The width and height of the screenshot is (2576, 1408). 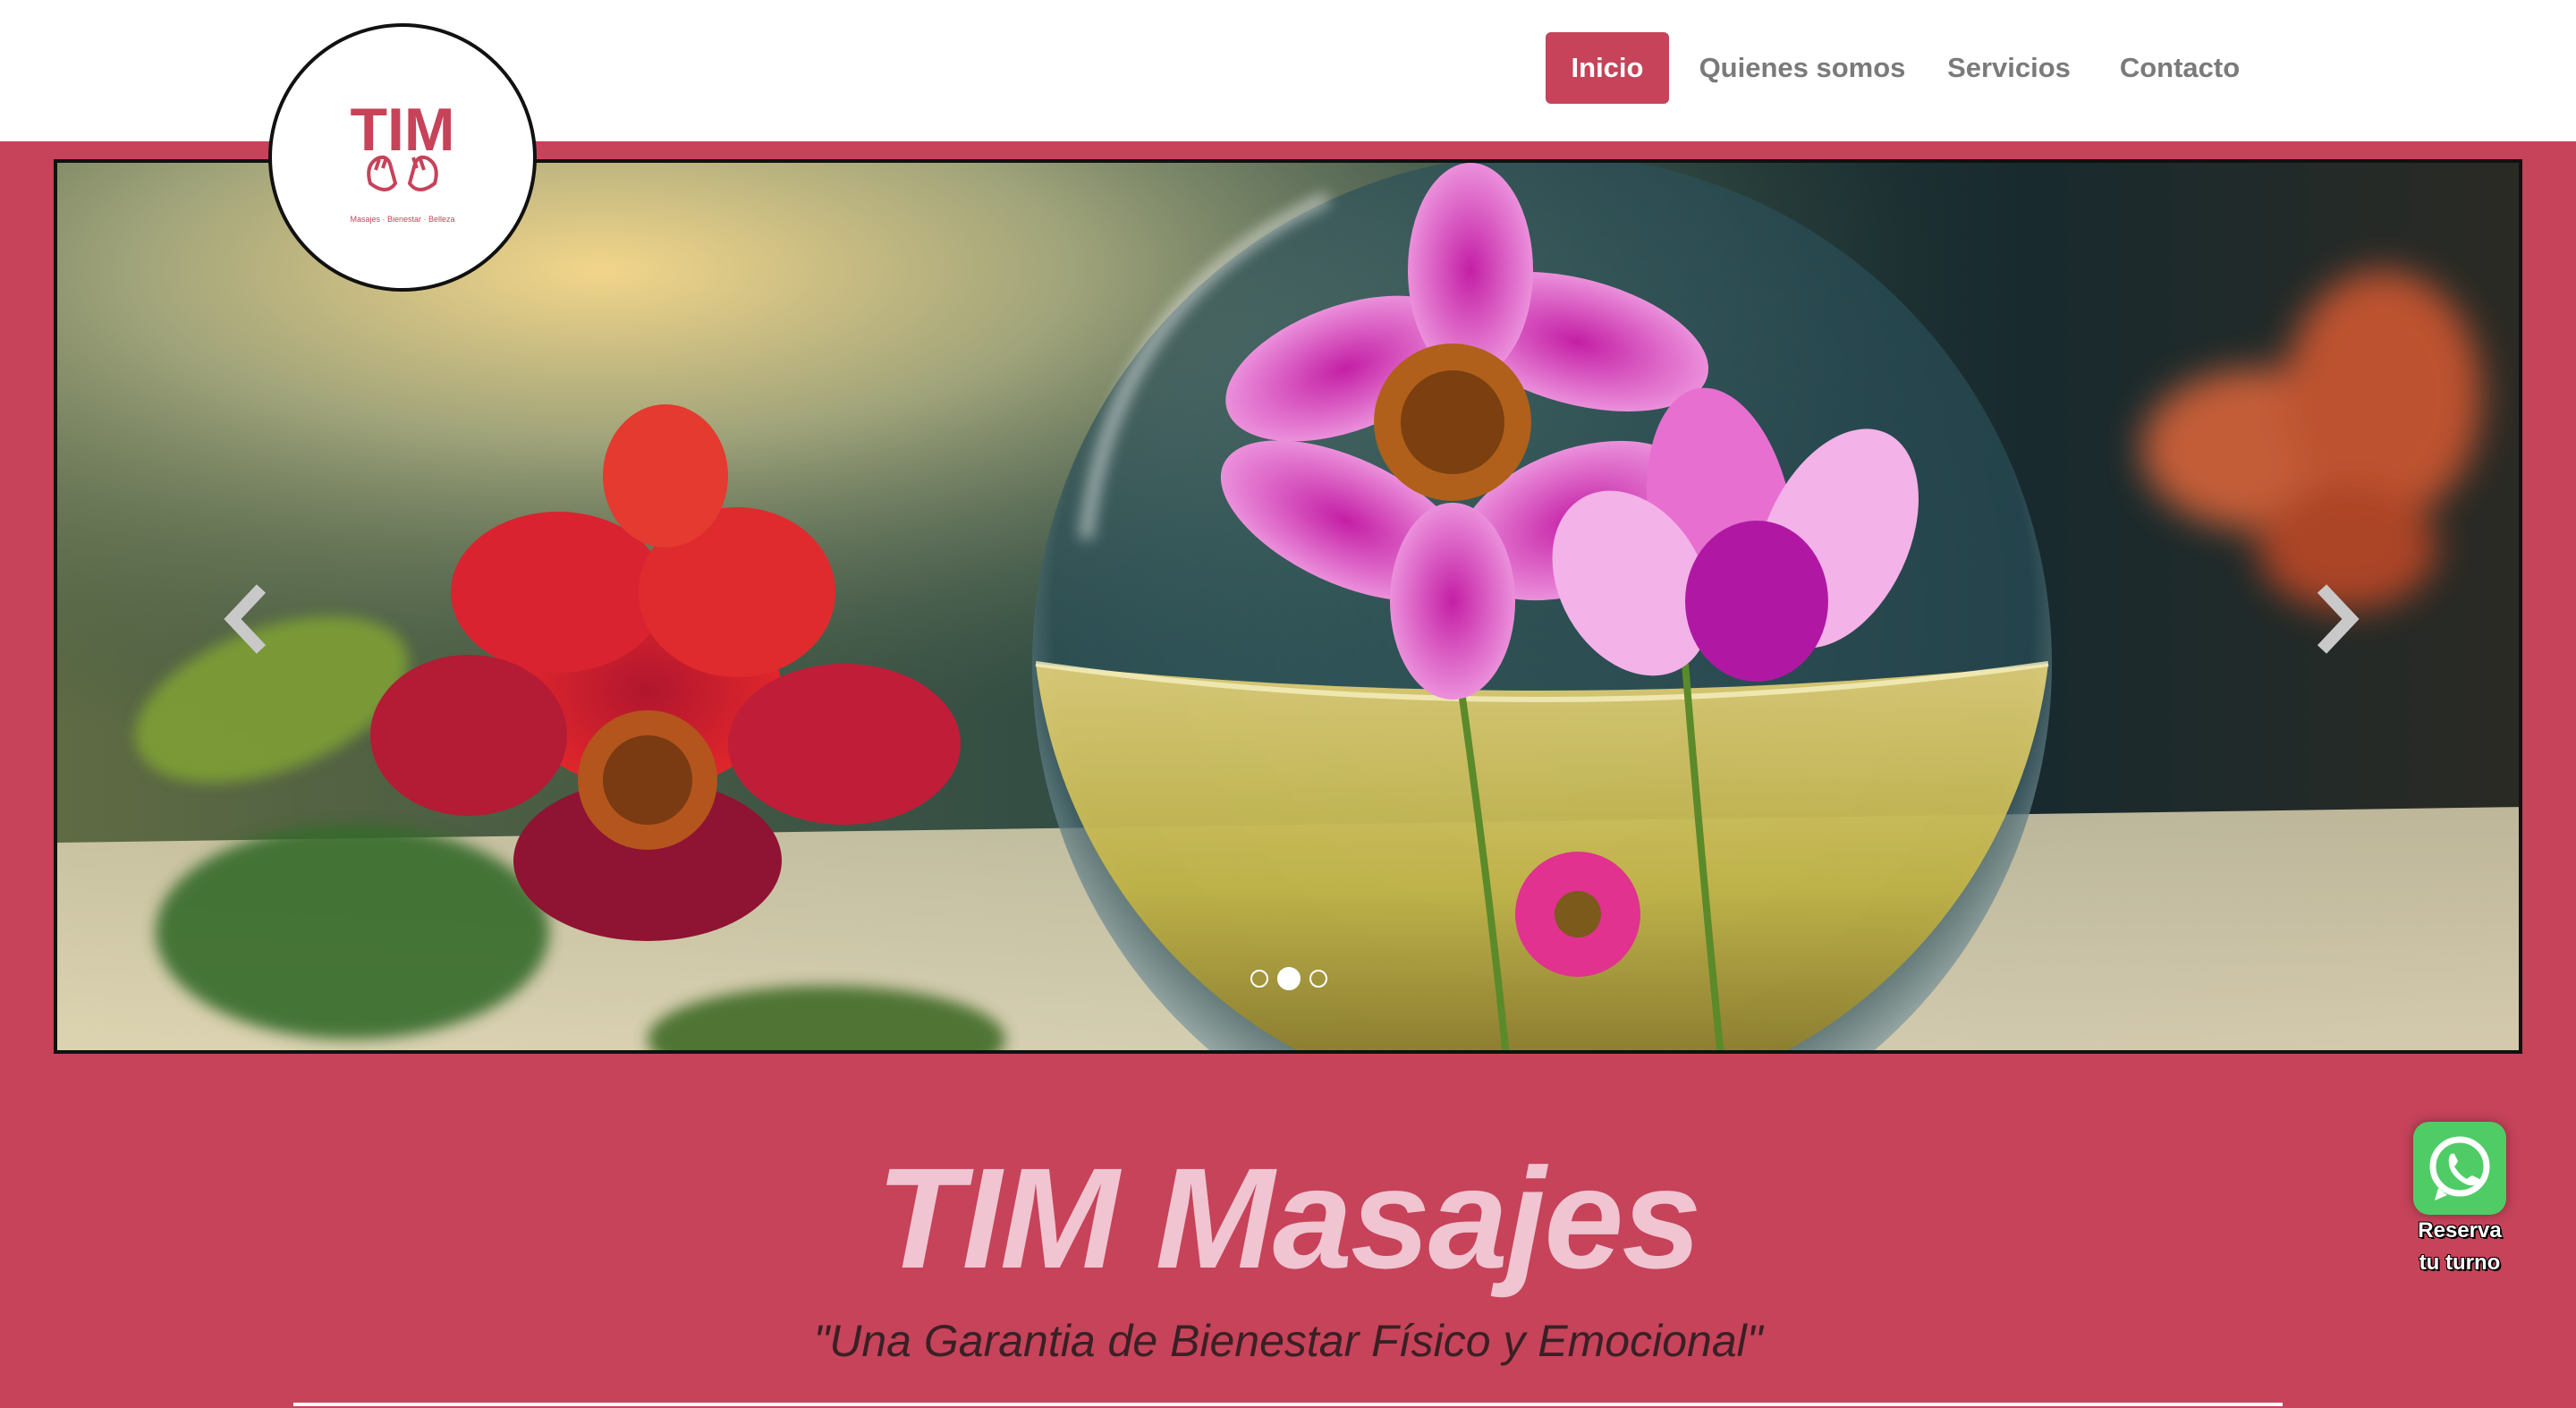 I want to click on whatsapp-button, so click(x=2459, y=1168).